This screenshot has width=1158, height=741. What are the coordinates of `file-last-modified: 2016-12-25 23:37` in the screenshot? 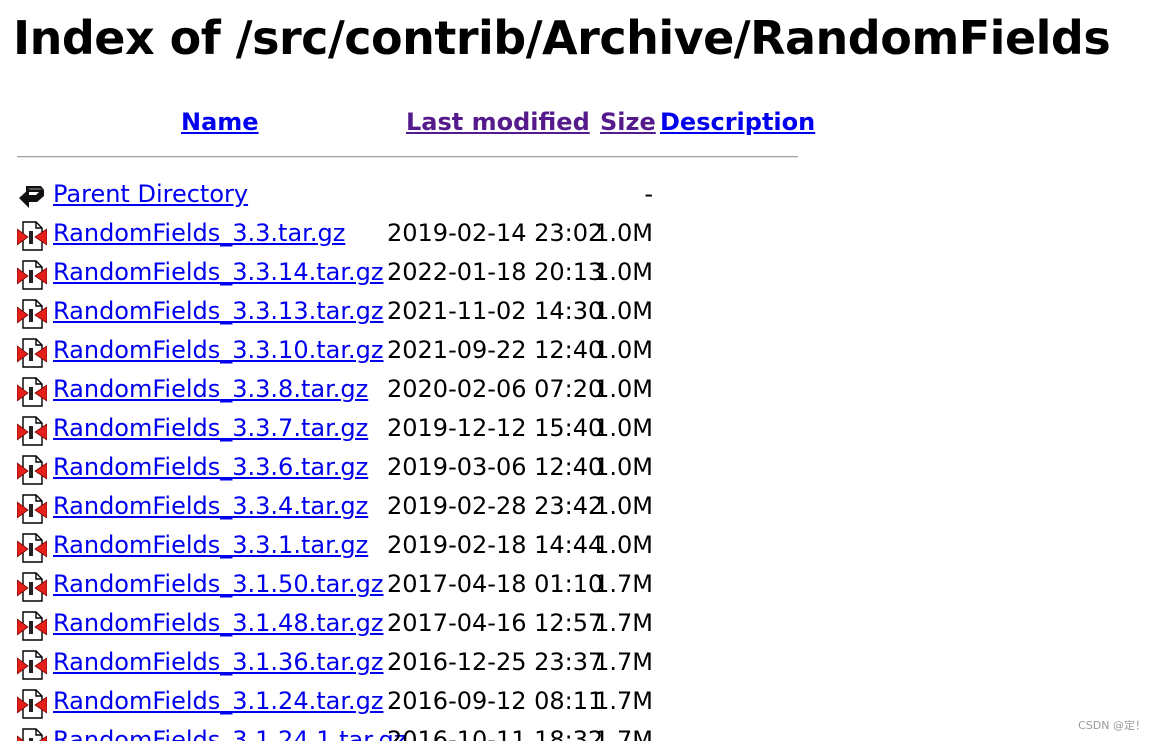 It's located at (495, 662).